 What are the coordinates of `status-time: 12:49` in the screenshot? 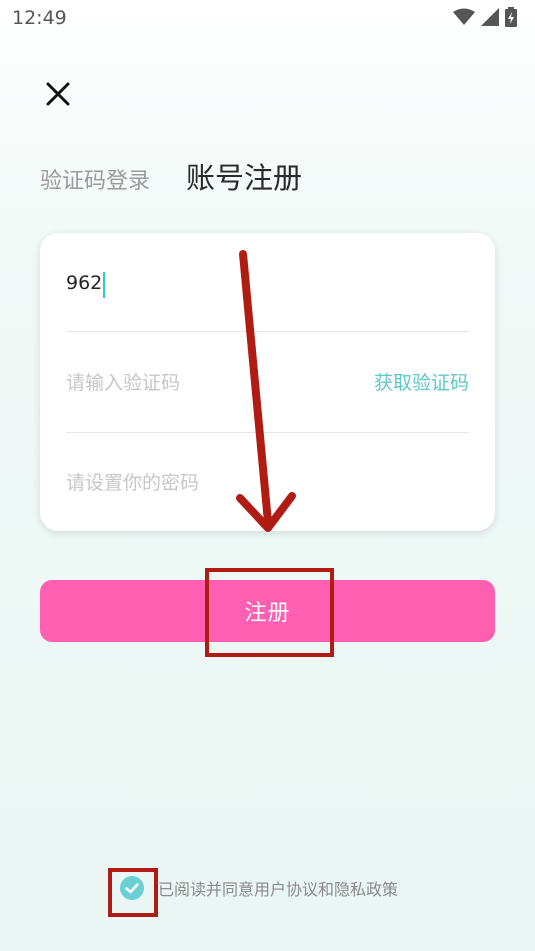 It's located at (39, 18).